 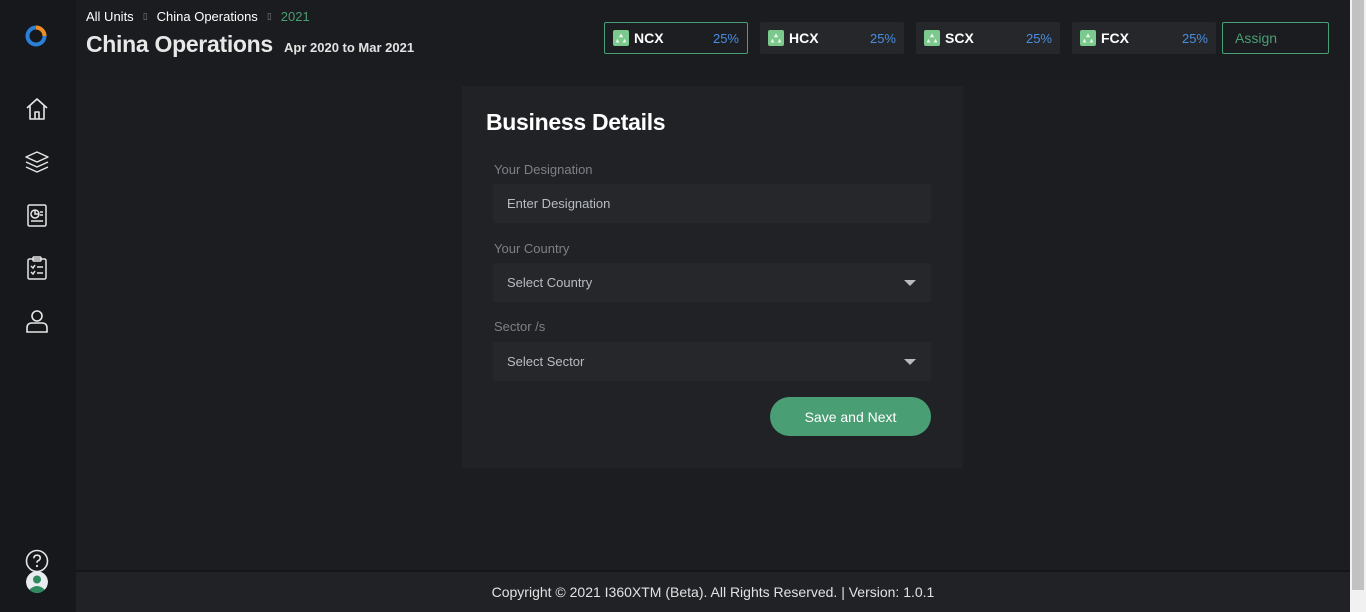 I want to click on user-icon, so click(x=37, y=321).